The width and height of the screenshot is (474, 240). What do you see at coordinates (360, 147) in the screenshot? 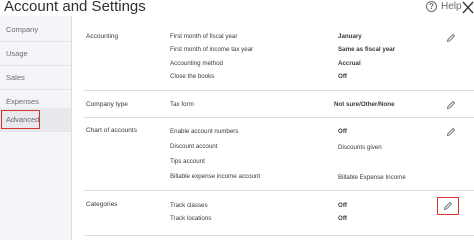
I see `value-discount-account: Discounts given` at bounding box center [360, 147].